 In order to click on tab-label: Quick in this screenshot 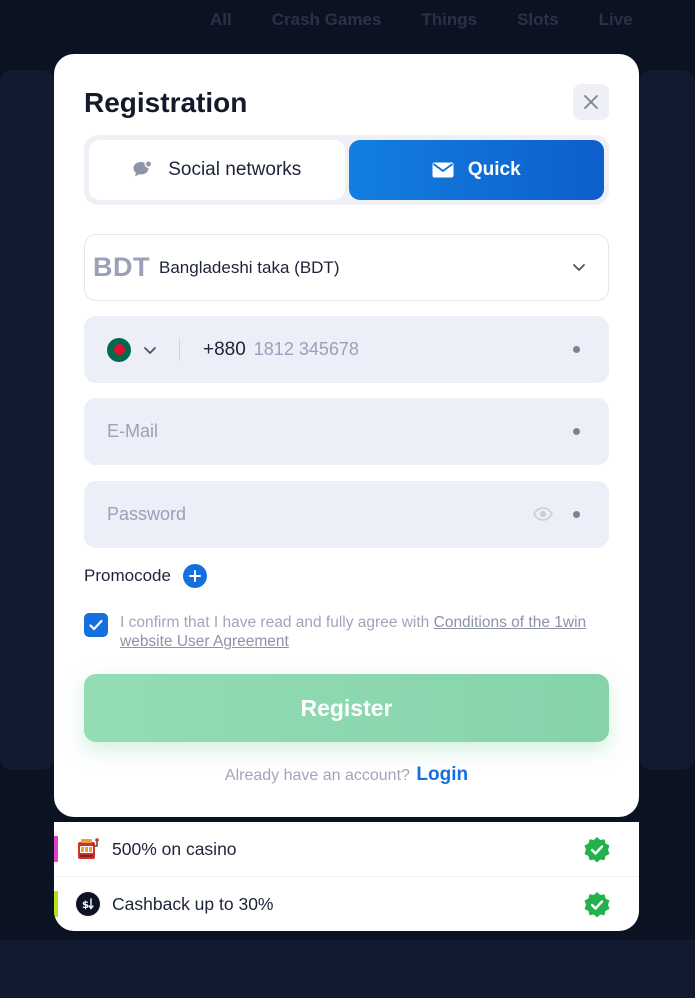, I will do `click(494, 169)`.